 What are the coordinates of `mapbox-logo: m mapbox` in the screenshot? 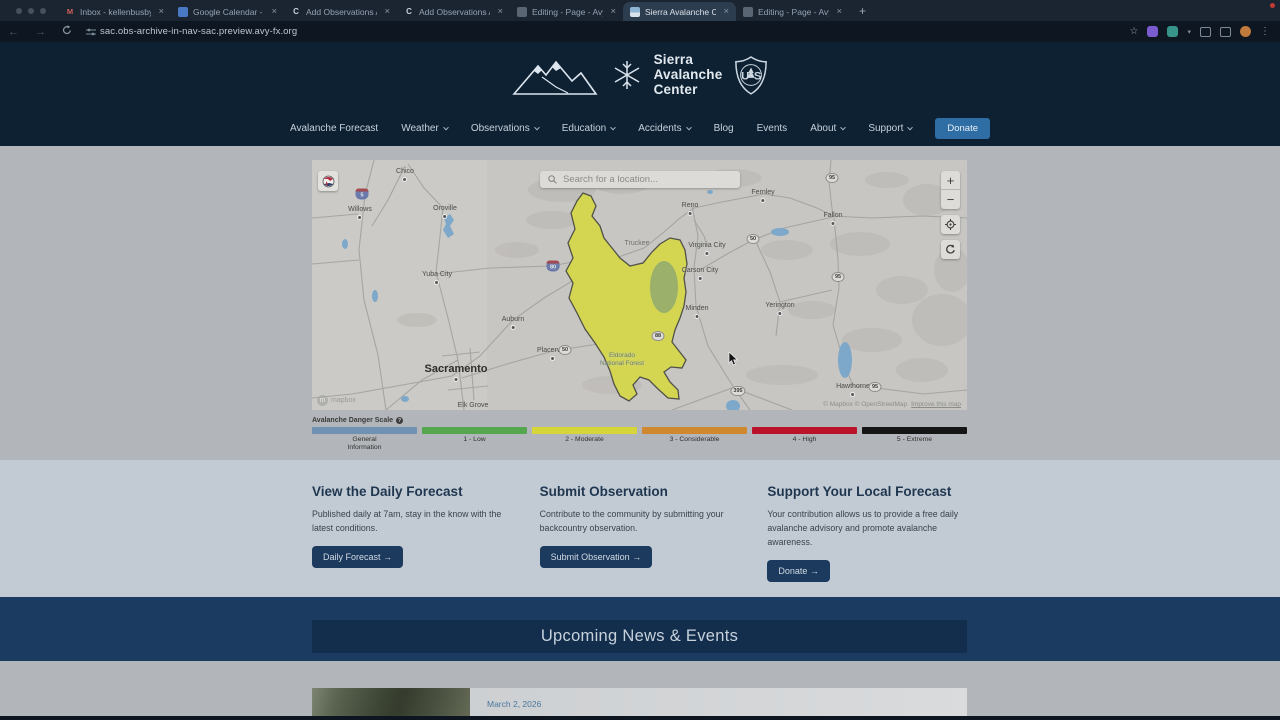 It's located at (336, 400).